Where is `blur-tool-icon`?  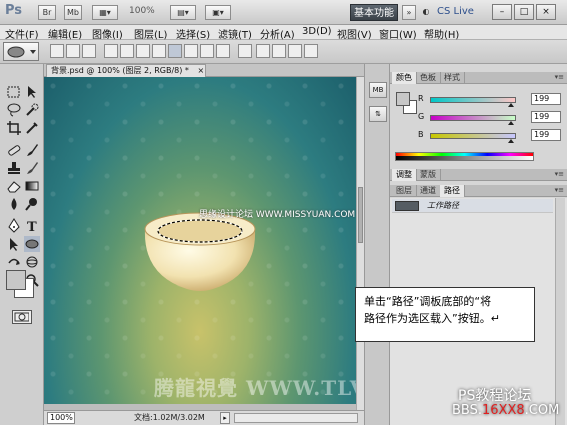
blur-tool-icon is located at coordinates (14, 204).